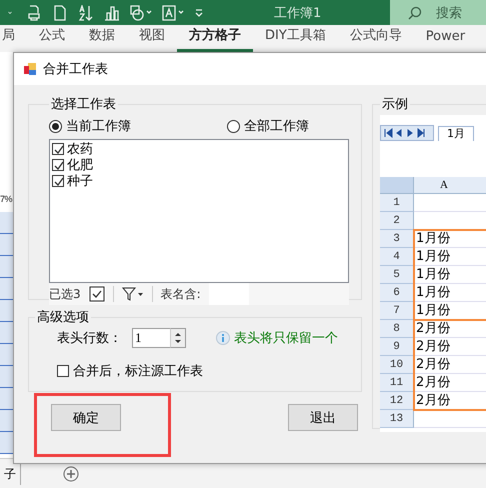 The height and width of the screenshot is (488, 486). Describe the element at coordinates (34, 12) in the screenshot. I see `print-preview-icon` at that location.